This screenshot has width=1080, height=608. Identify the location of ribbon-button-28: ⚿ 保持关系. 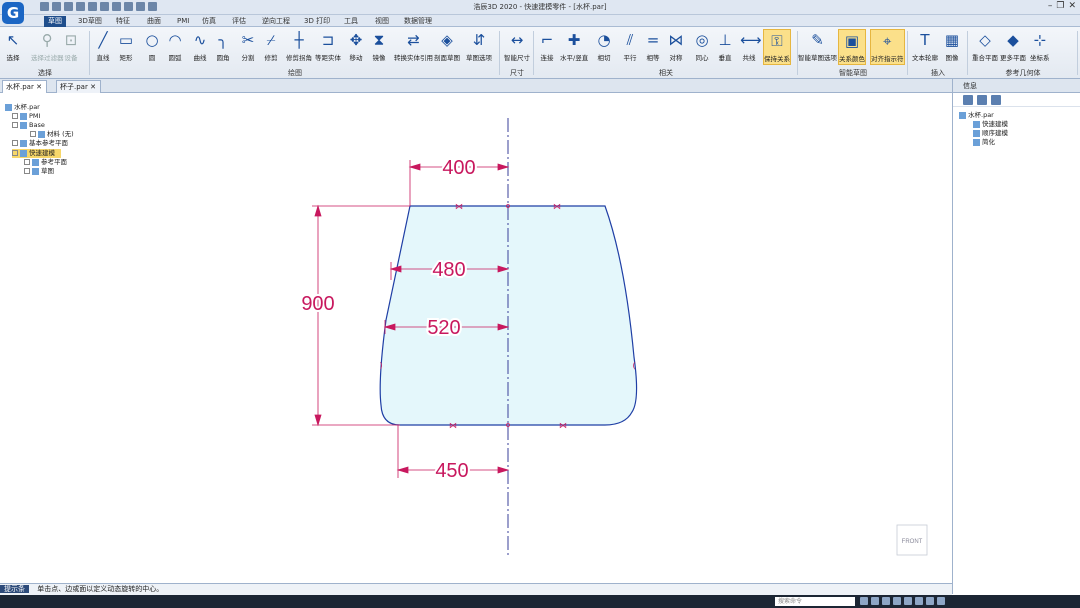
(777, 47).